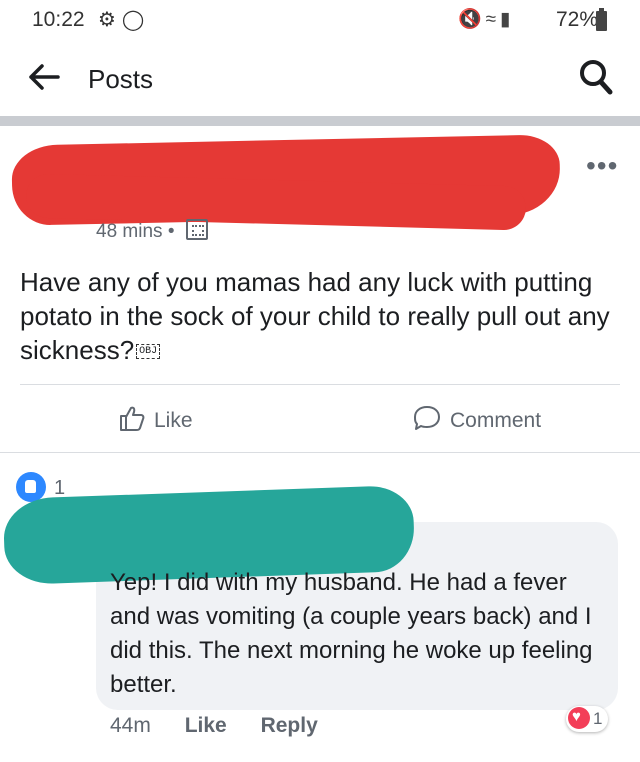 The image size is (640, 762). Describe the element at coordinates (173, 420) in the screenshot. I see `like-label: Like` at that location.